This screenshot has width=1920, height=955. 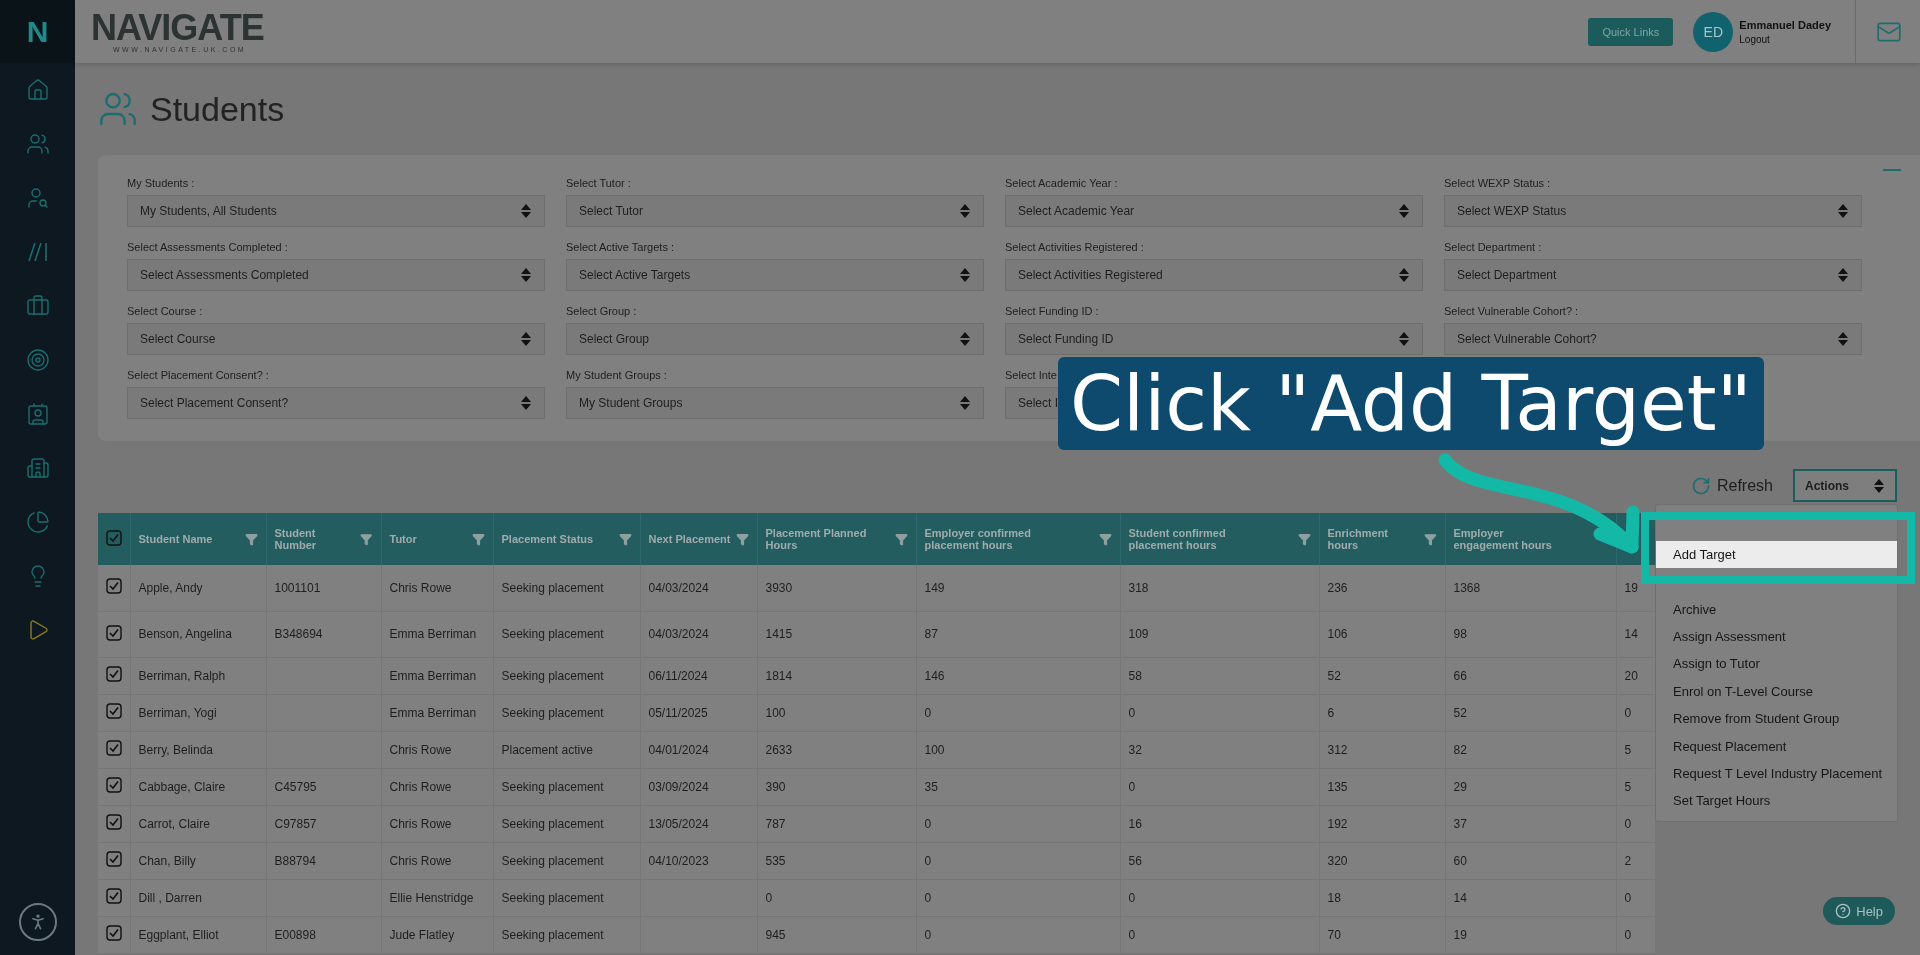 What do you see at coordinates (1631, 31) in the screenshot?
I see `quick-links-button: Quick Links` at bounding box center [1631, 31].